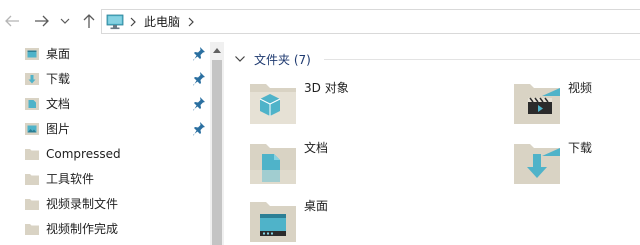  I want to click on forward-button, so click(42, 21).